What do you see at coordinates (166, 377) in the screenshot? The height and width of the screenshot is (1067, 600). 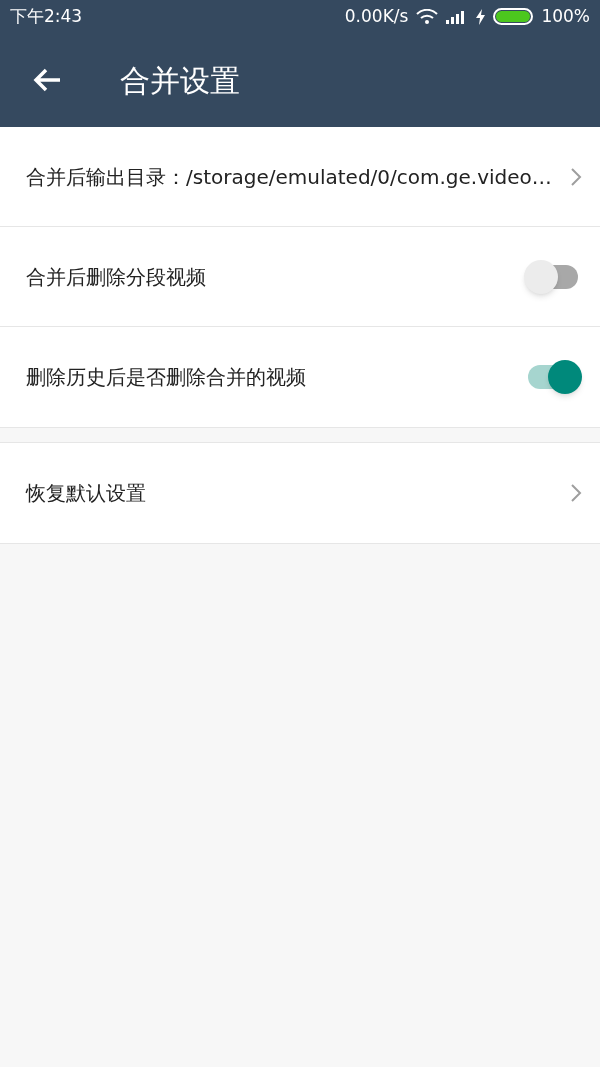 I see `setting-label: 删除历史后是否删除合并的视频` at bounding box center [166, 377].